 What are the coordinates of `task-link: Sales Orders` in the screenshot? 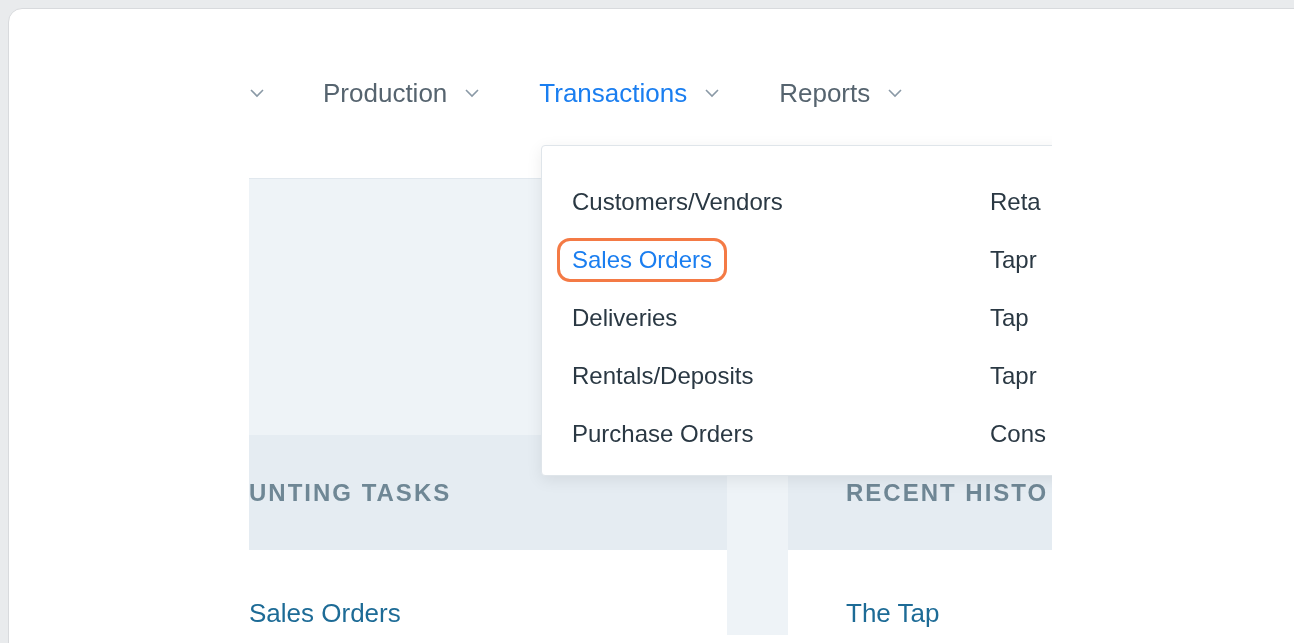 It's located at (325, 613).